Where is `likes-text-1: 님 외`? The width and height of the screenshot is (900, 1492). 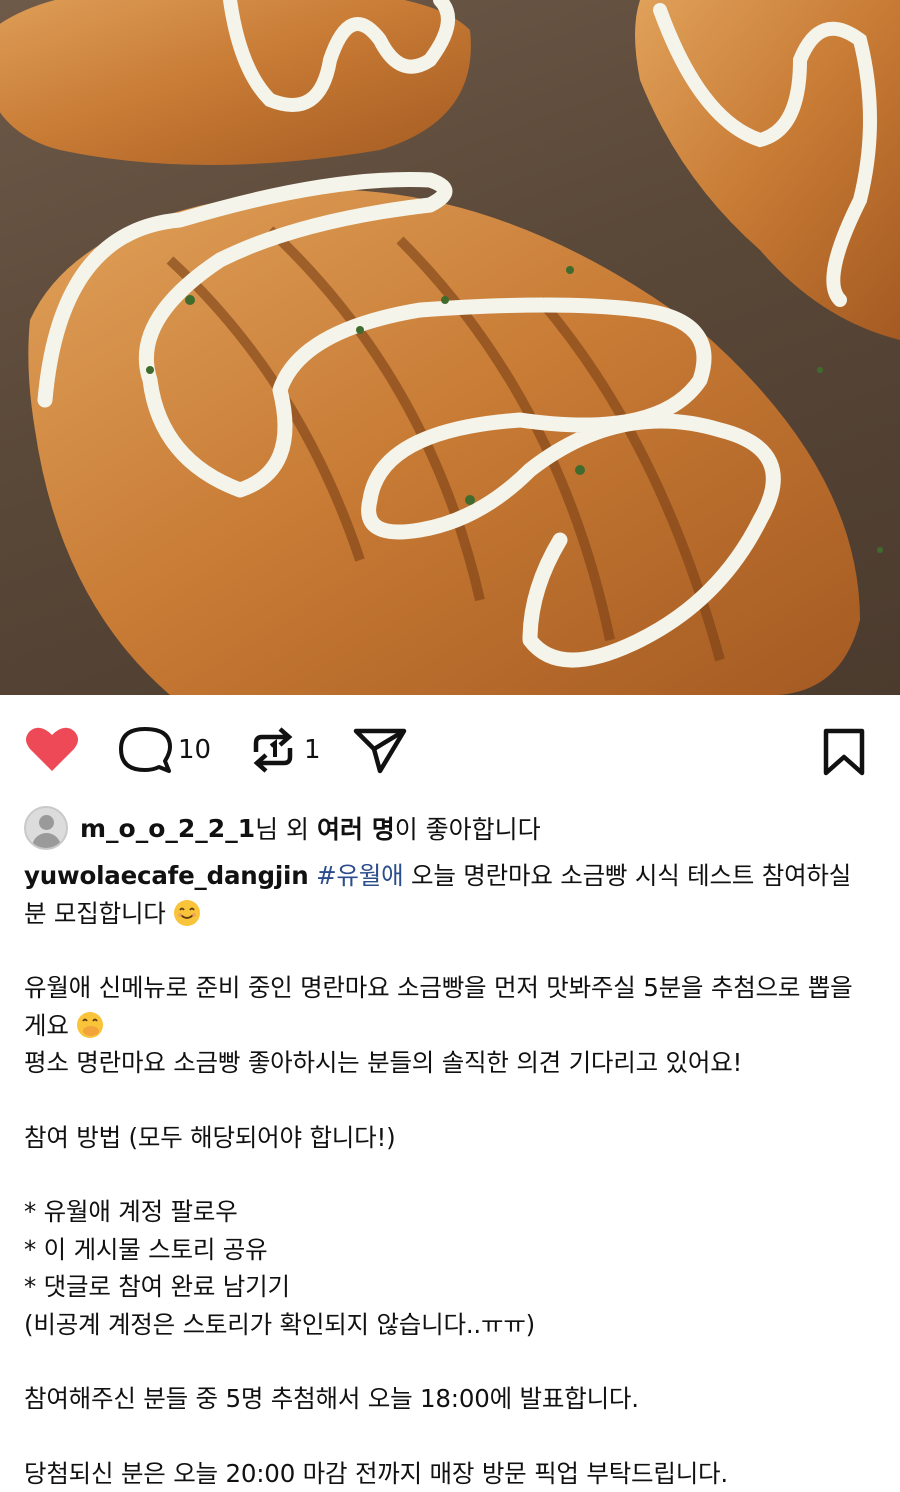
likes-text-1: 님 외 is located at coordinates (286, 828).